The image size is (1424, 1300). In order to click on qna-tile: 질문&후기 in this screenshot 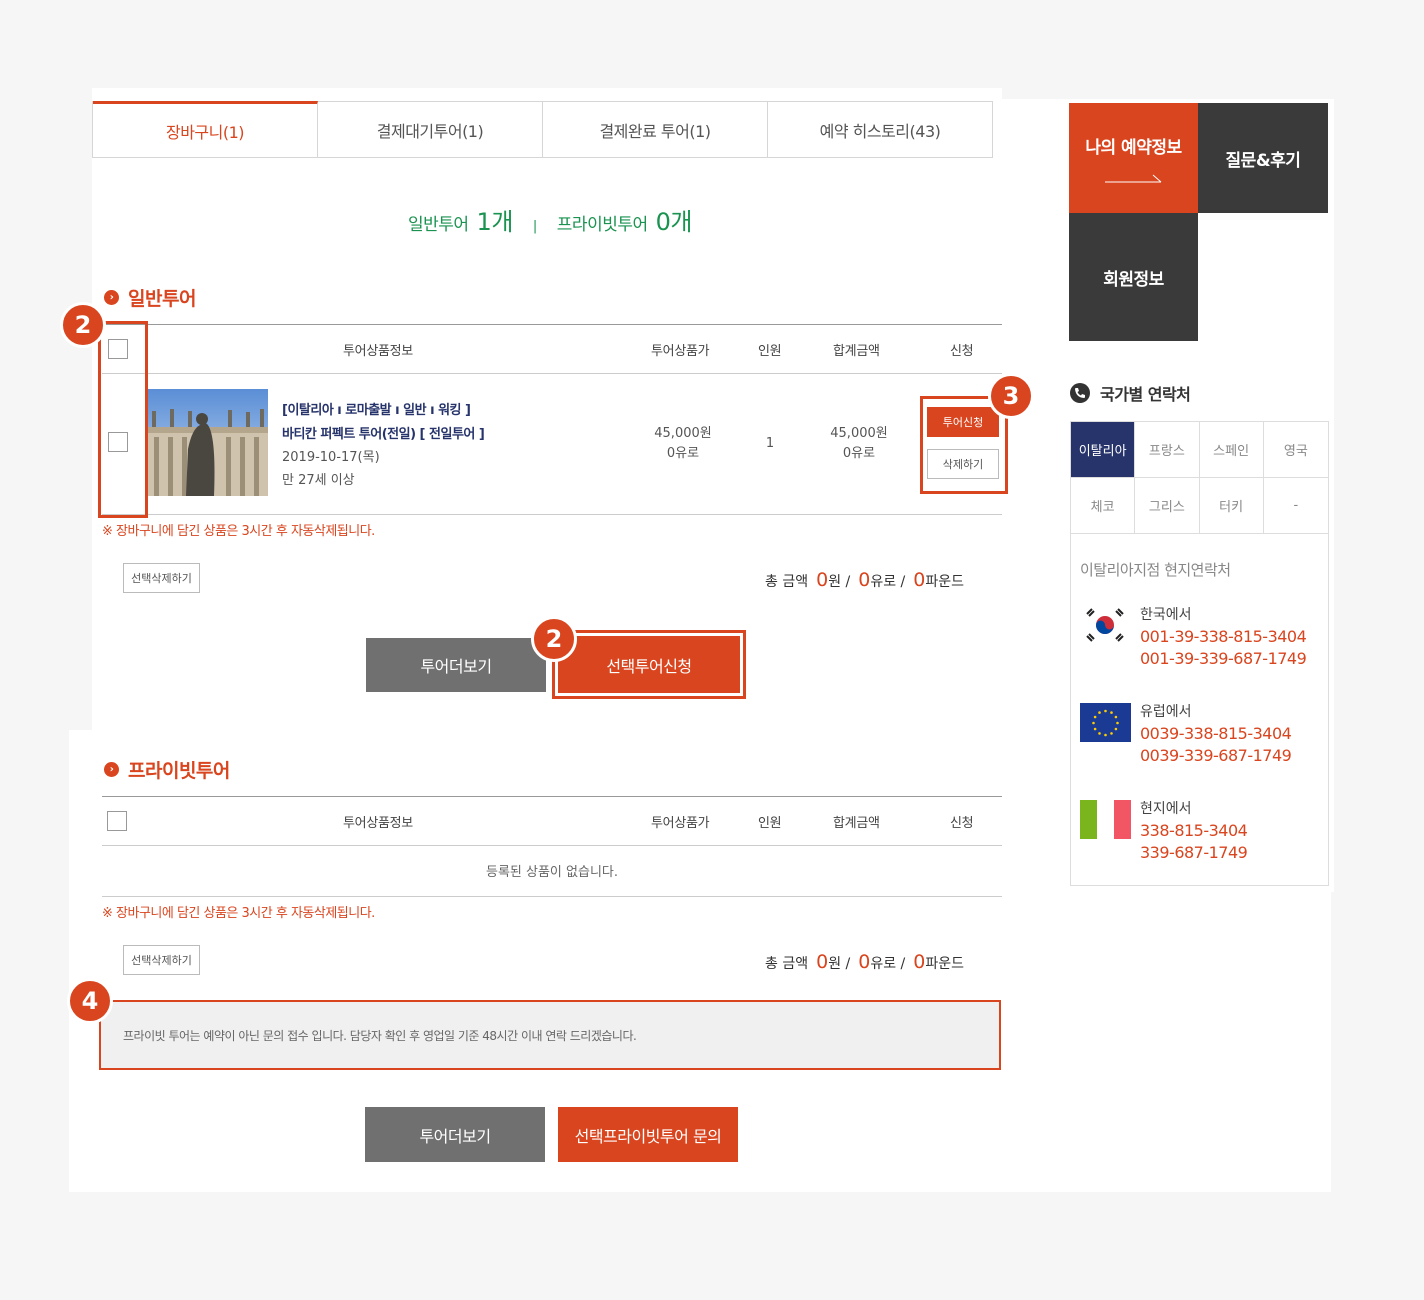, I will do `click(1263, 158)`.